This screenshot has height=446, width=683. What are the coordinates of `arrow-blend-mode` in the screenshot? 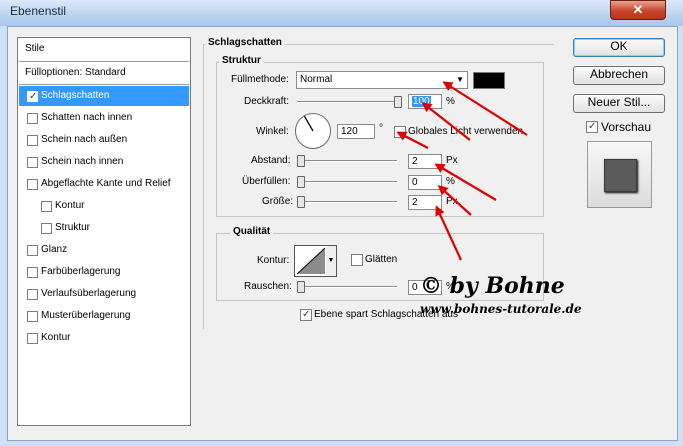 It's located at (485, 108).